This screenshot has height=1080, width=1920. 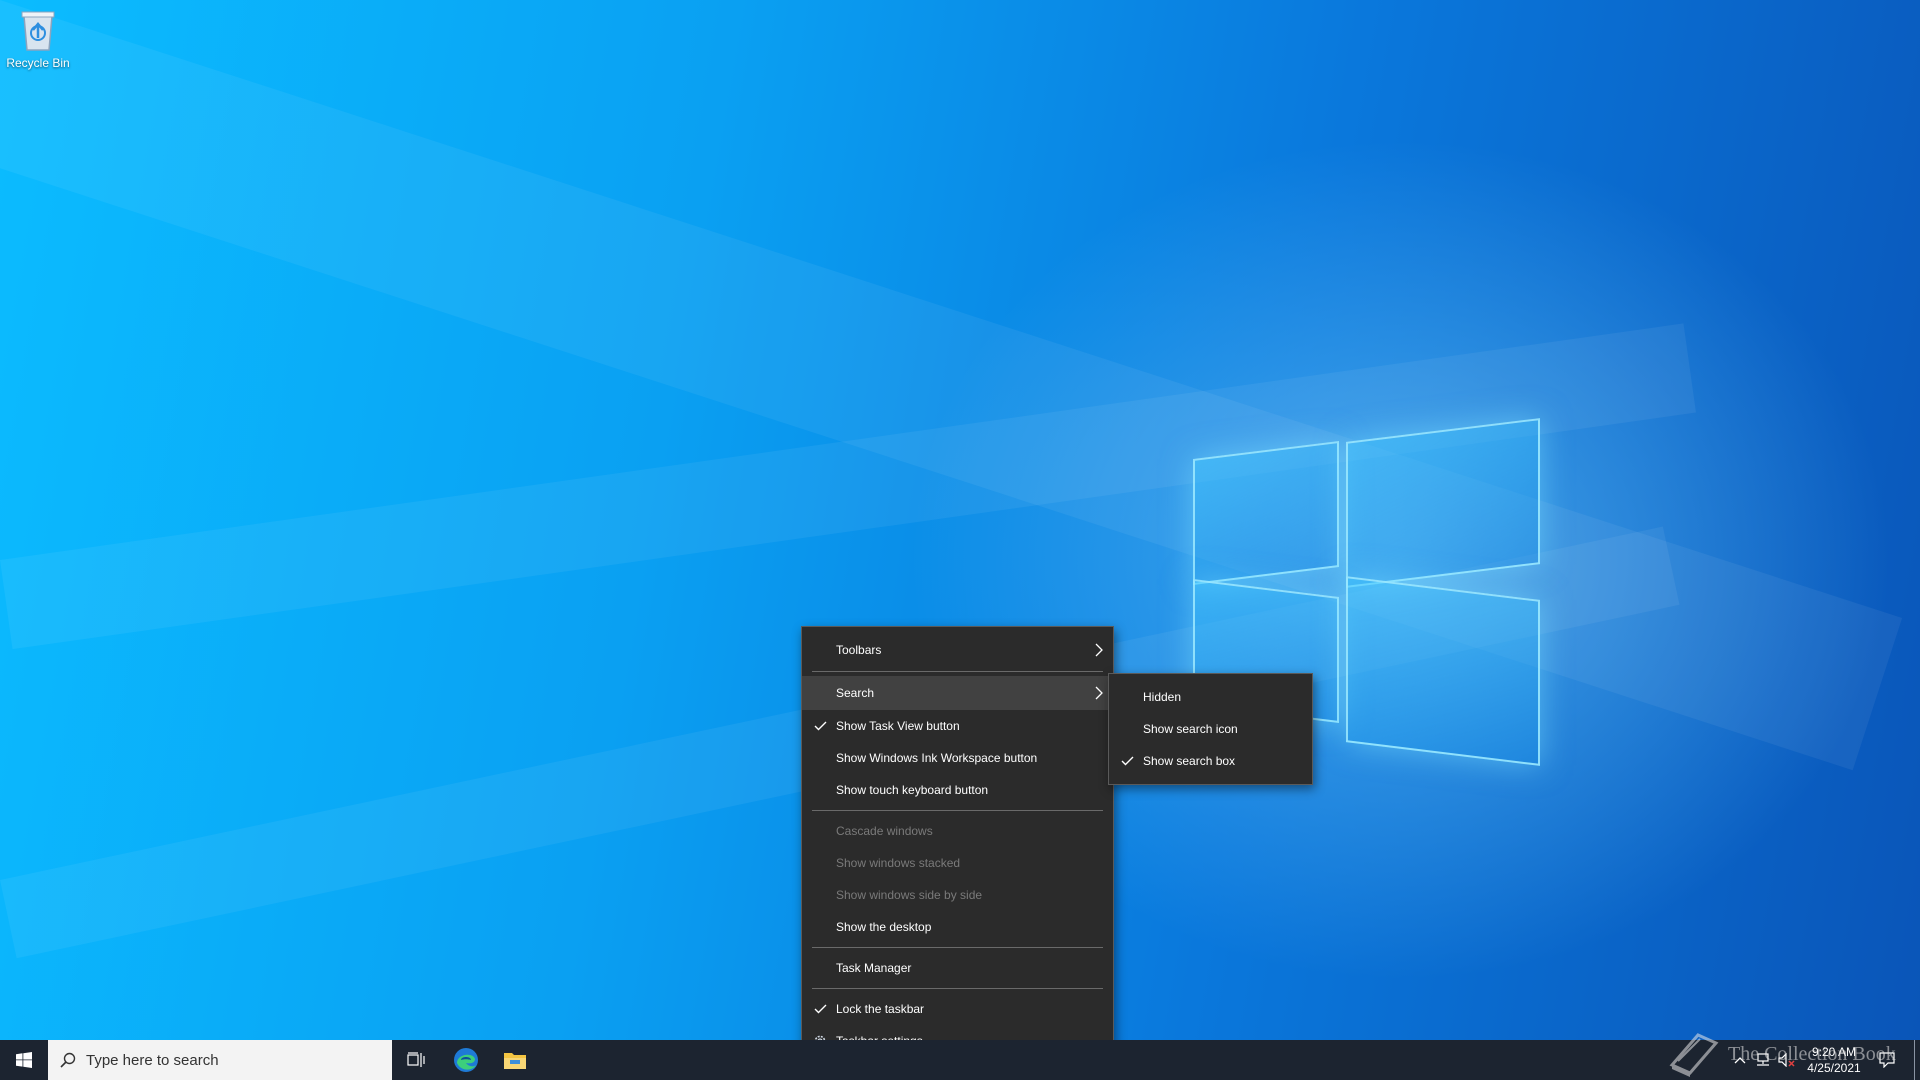 What do you see at coordinates (912, 790) in the screenshot?
I see `menu-item-label: Show touch keyboard button` at bounding box center [912, 790].